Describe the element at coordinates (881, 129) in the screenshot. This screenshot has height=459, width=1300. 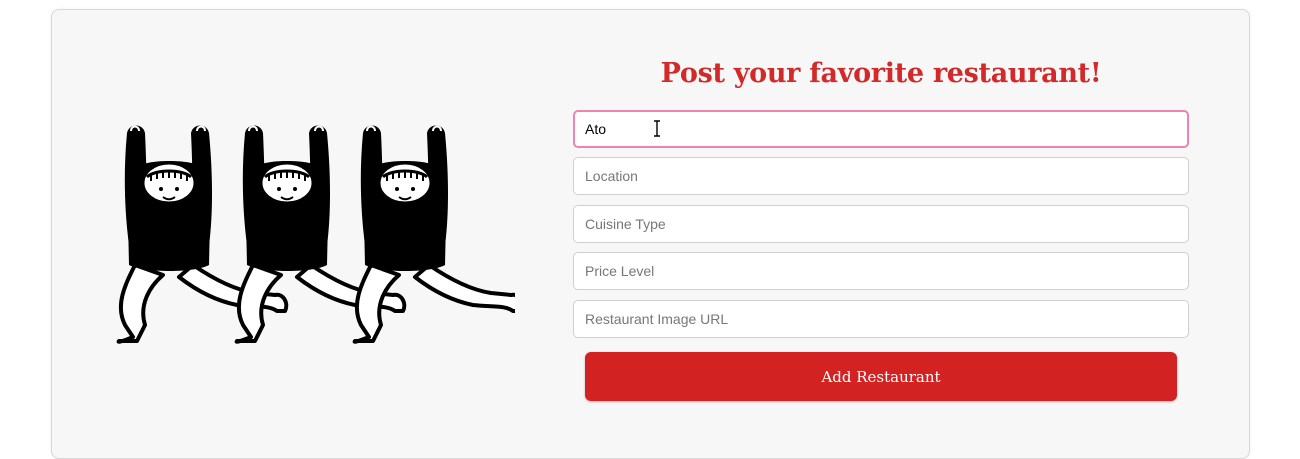
I see `restaurant-name-input` at that location.